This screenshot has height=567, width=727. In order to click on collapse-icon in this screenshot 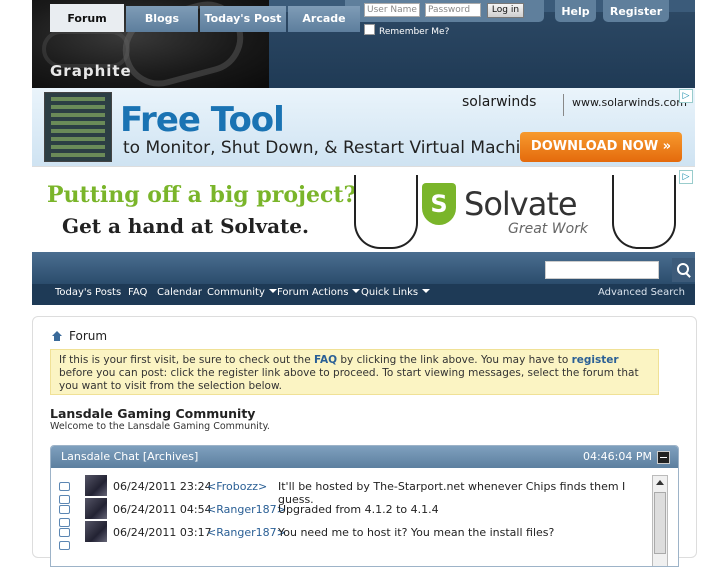, I will do `click(663, 457)`.